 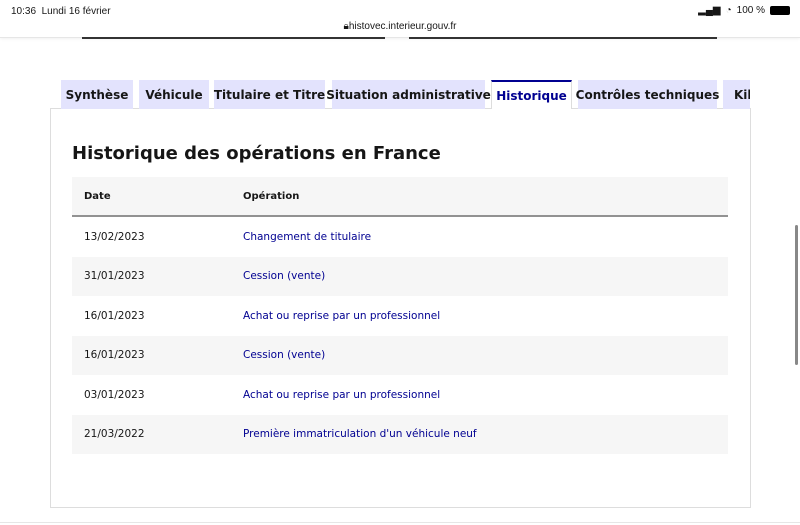 I want to click on signal-icon: ▂▄▆, so click(x=709, y=10).